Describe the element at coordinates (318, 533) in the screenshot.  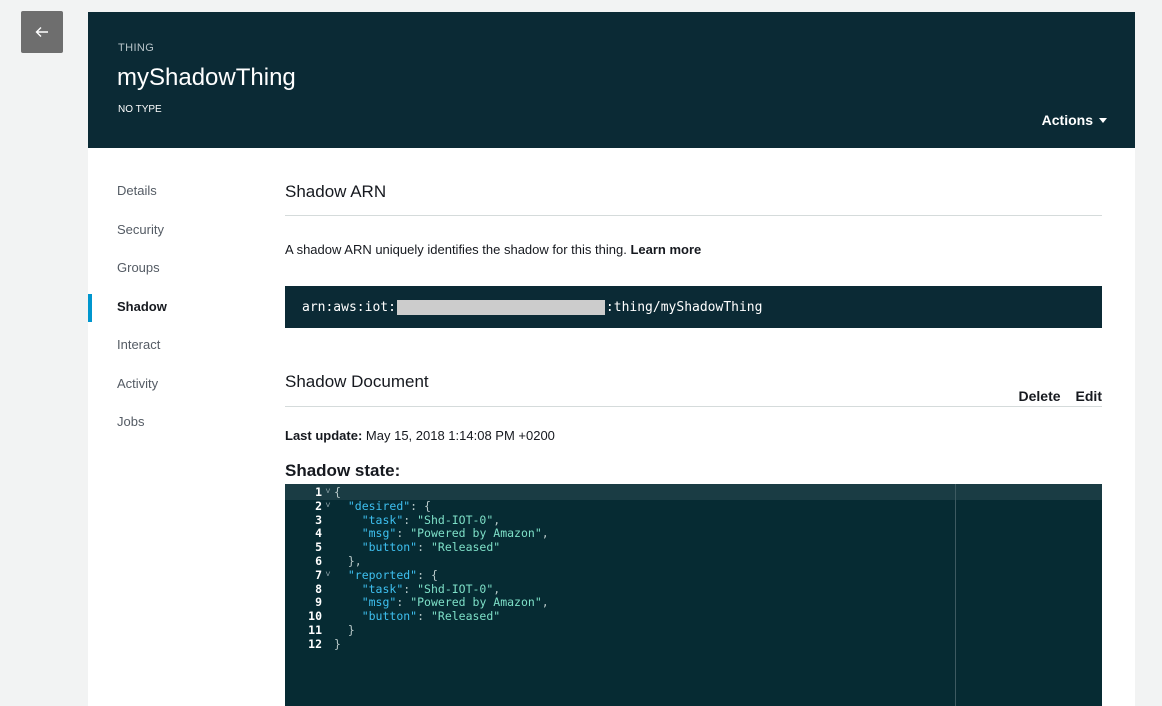
I see `line-number: 4` at that location.